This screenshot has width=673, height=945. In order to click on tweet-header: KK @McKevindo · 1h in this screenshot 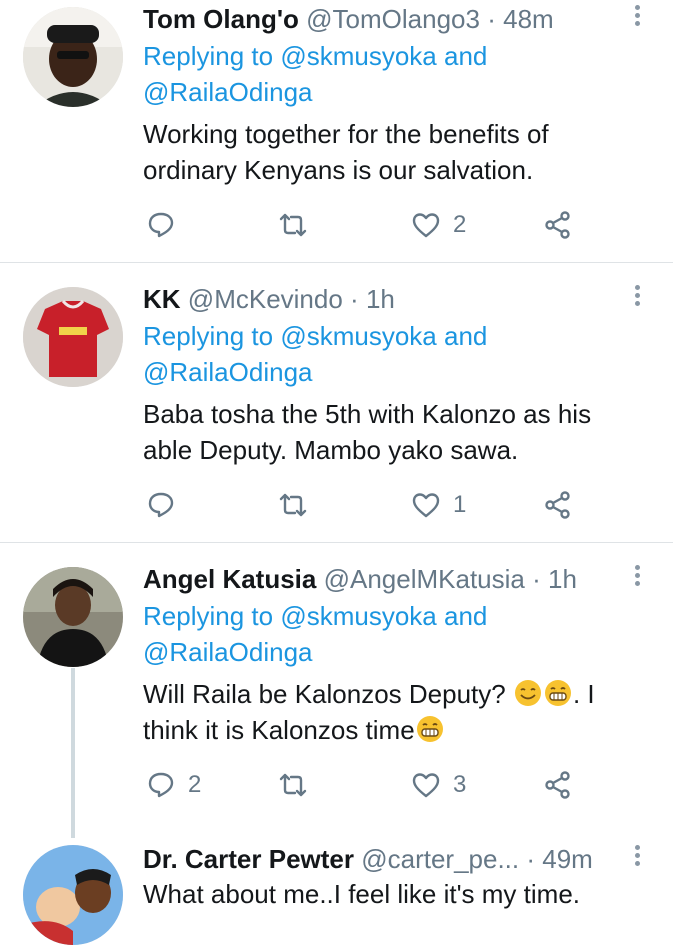, I will do `click(269, 299)`.